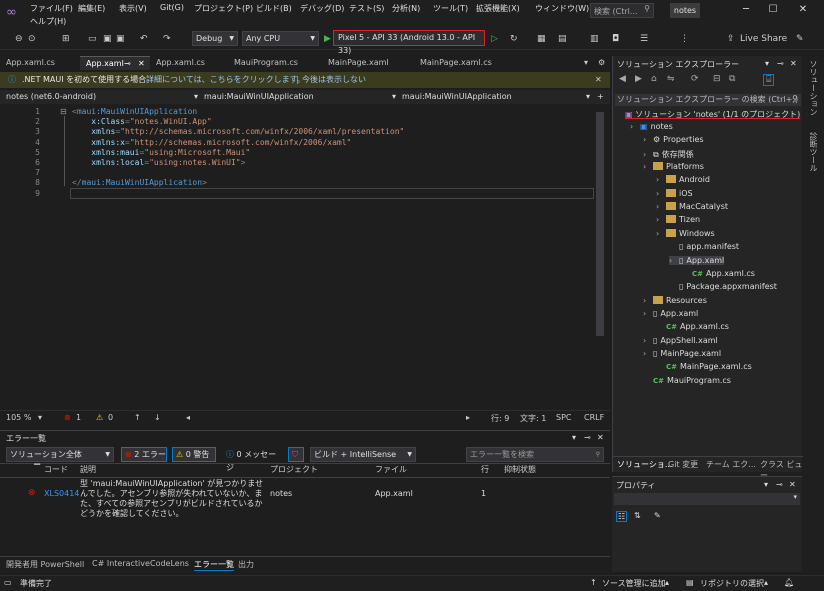 This screenshot has height=591, width=824. What do you see at coordinates (120, 39) in the screenshot?
I see `save-all-icon: ▣` at bounding box center [120, 39].